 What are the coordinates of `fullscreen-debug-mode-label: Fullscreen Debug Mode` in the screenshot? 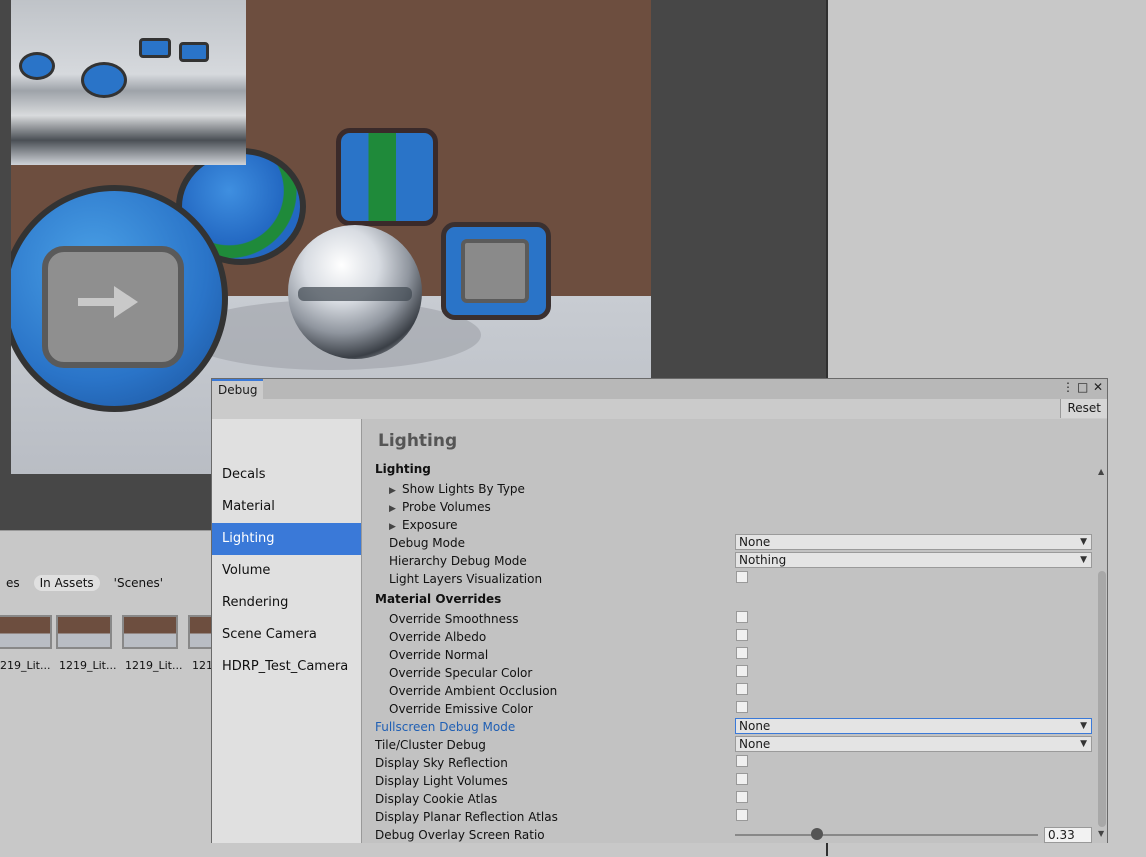 It's located at (445, 727).